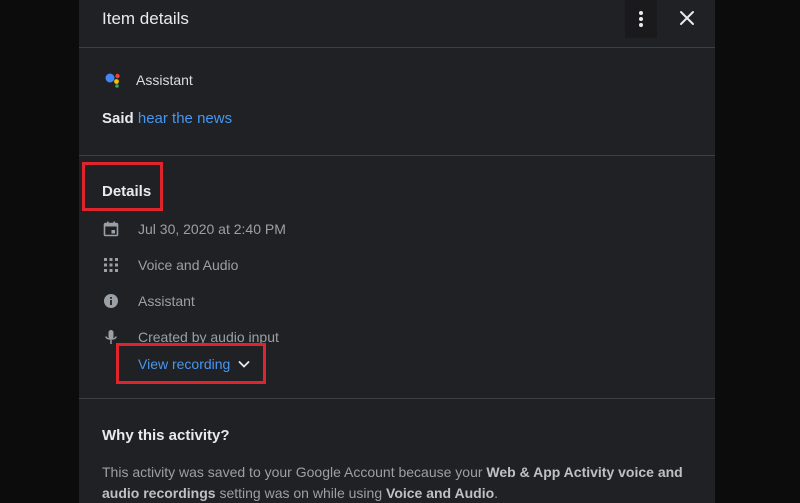 The height and width of the screenshot is (503, 800). What do you see at coordinates (185, 118) in the screenshot?
I see `query-link: hear the news` at bounding box center [185, 118].